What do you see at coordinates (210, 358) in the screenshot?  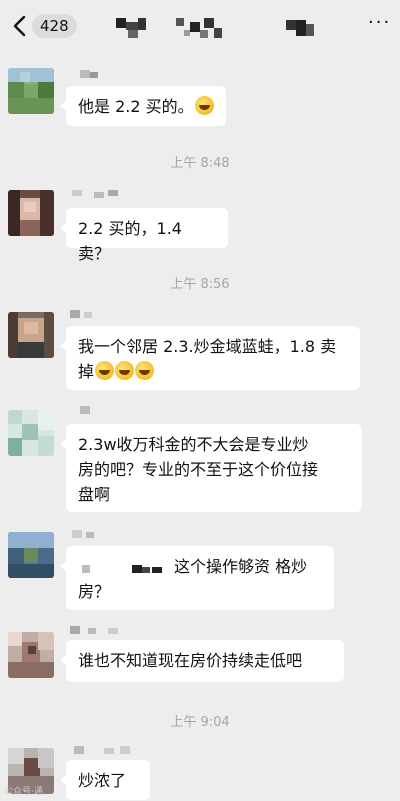 I see `message-bubble: 我一个邻居 2.3.炒金域蓝蛙，1.8 卖 掉` at bounding box center [210, 358].